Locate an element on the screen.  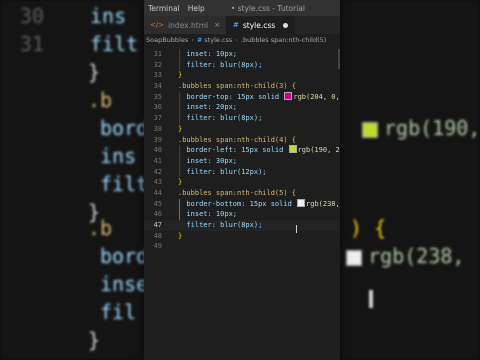
code-line: 31 inset: 10px; is located at coordinates (242, 54).